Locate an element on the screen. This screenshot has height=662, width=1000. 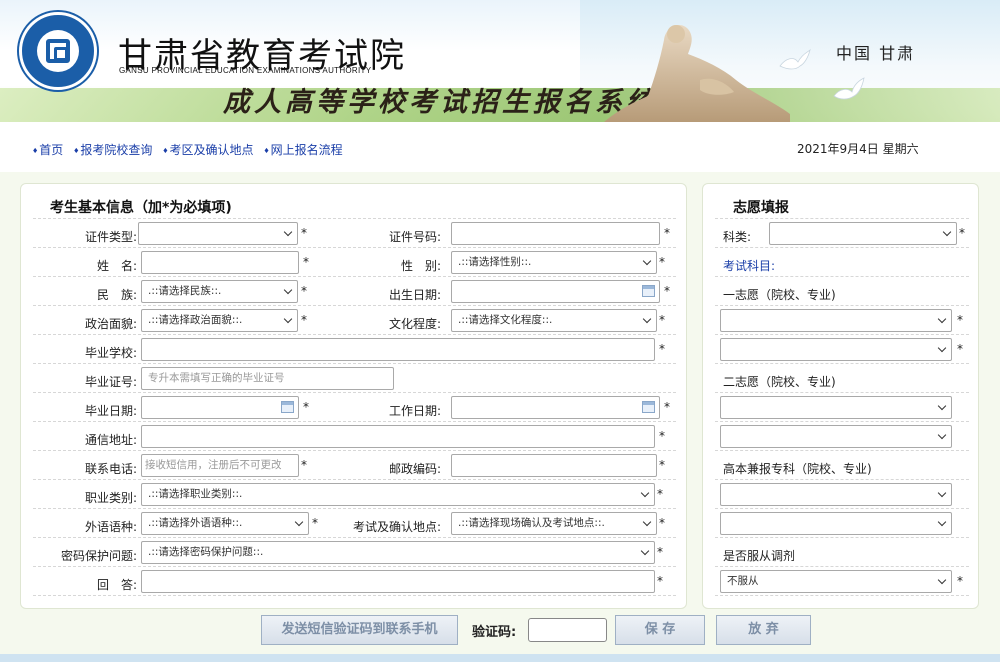
gender-label: 性 别: is located at coordinates (420, 266).